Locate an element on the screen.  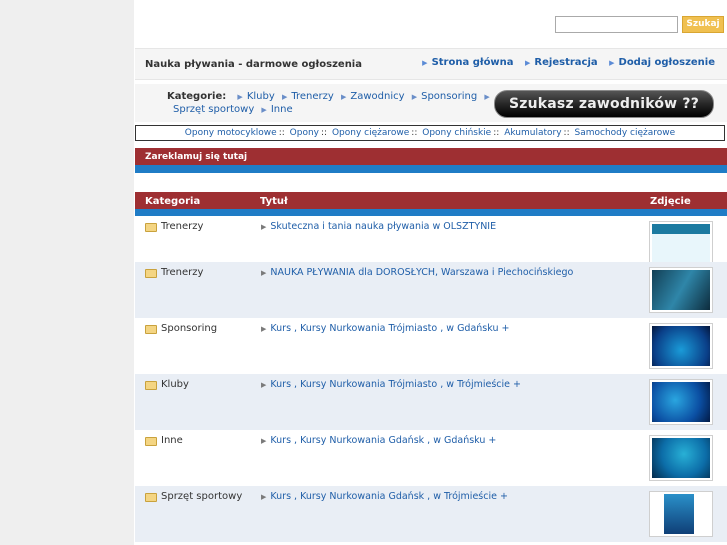
category-label: Kategorie: is located at coordinates (197, 96).